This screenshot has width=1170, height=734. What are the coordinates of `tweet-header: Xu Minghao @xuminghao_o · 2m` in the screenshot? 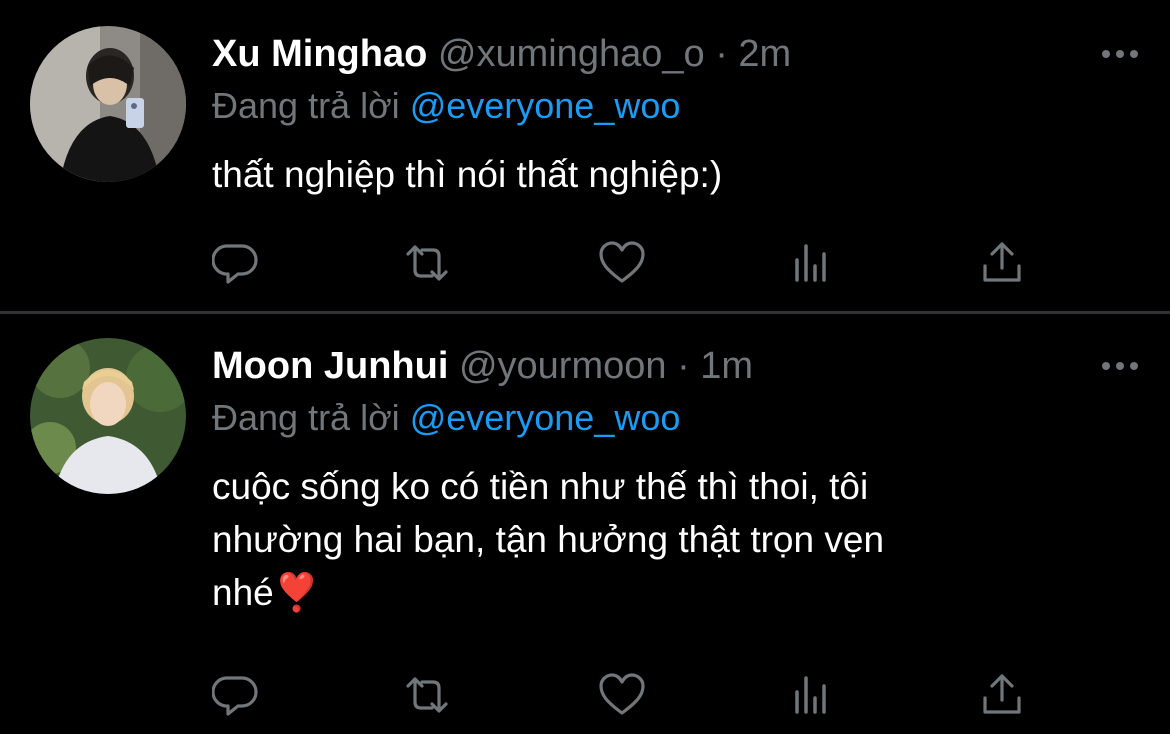 It's located at (501, 54).